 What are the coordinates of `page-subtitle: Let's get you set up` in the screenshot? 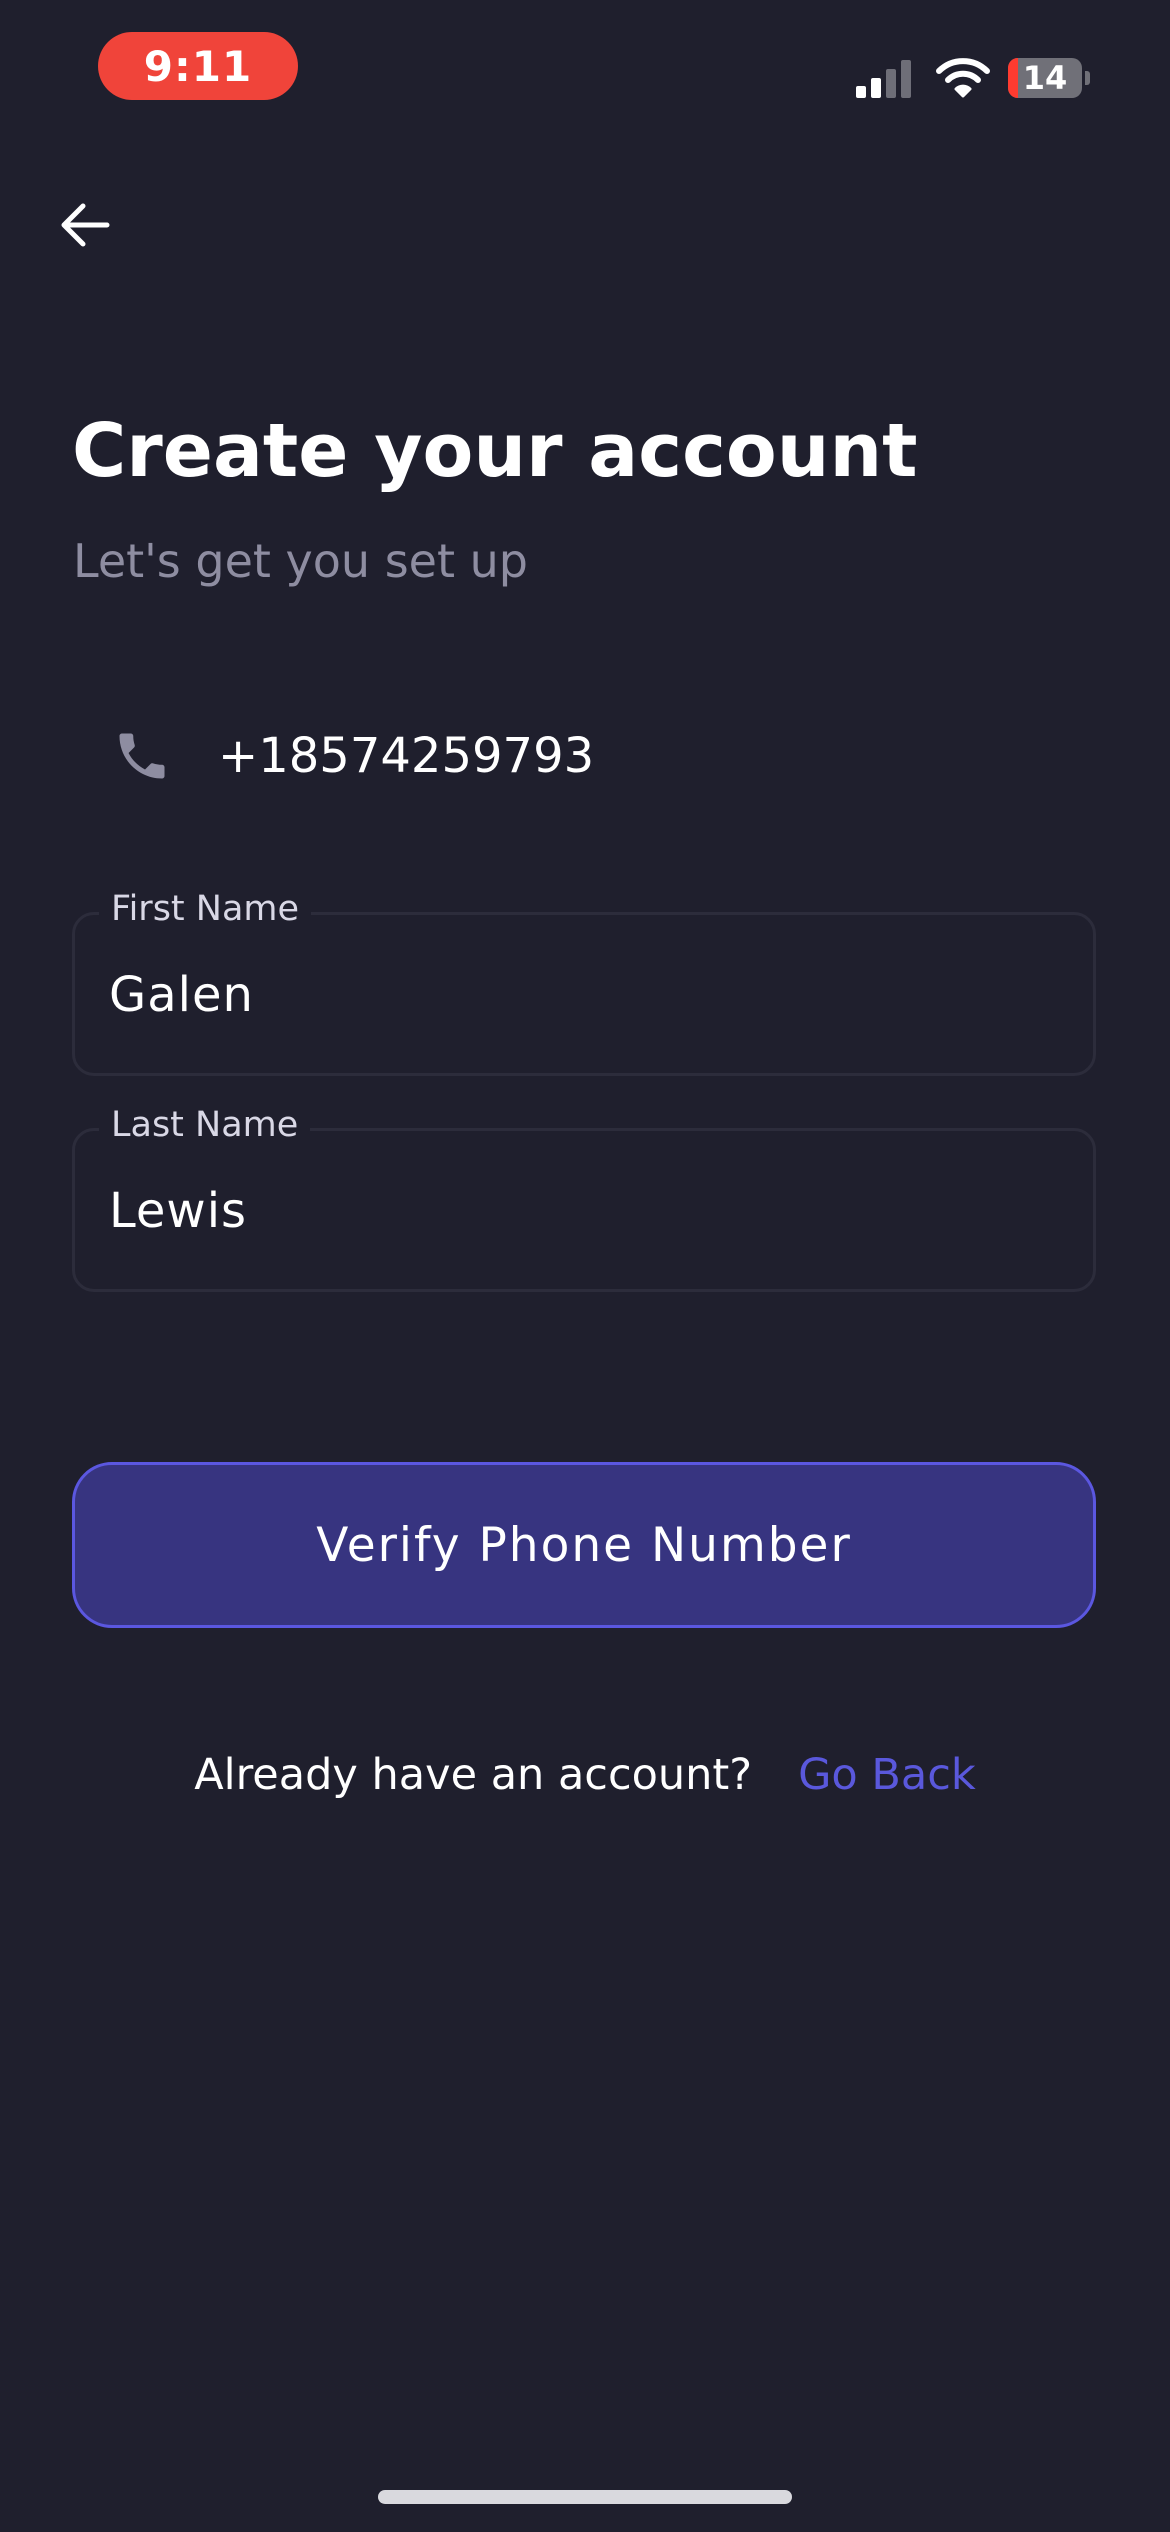 It's located at (300, 561).